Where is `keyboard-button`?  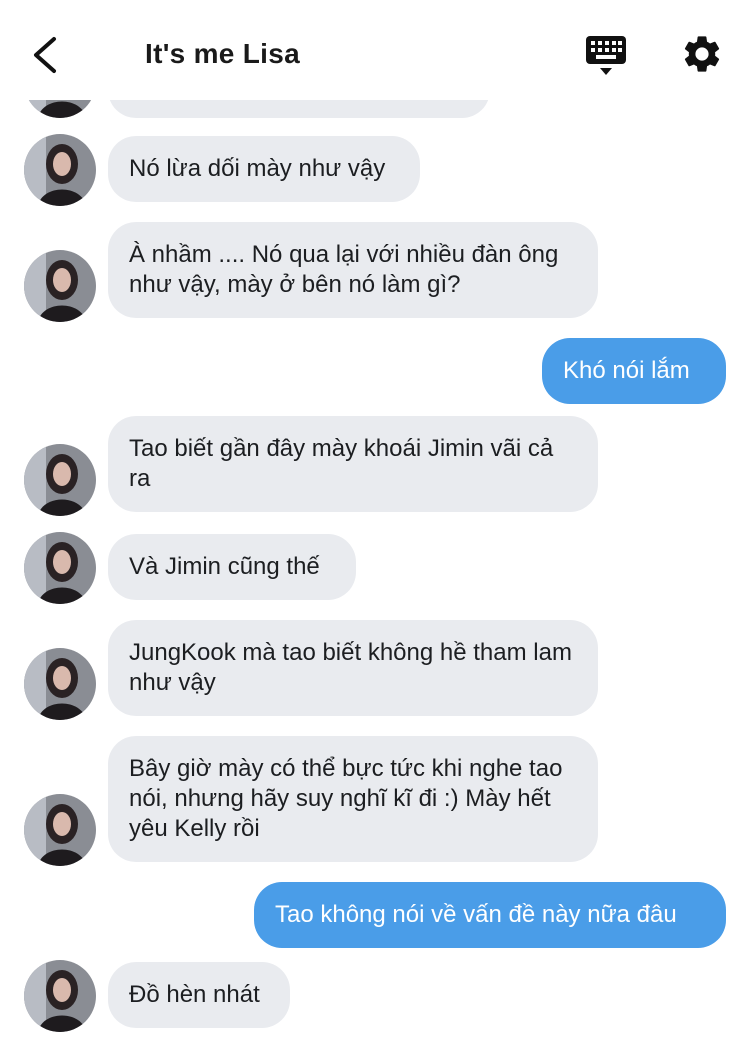 keyboard-button is located at coordinates (606, 56).